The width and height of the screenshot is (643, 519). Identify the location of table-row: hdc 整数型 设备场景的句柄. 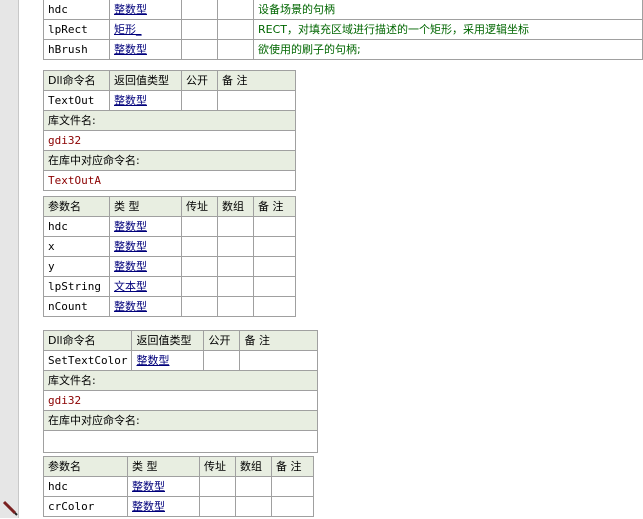
(343, 10).